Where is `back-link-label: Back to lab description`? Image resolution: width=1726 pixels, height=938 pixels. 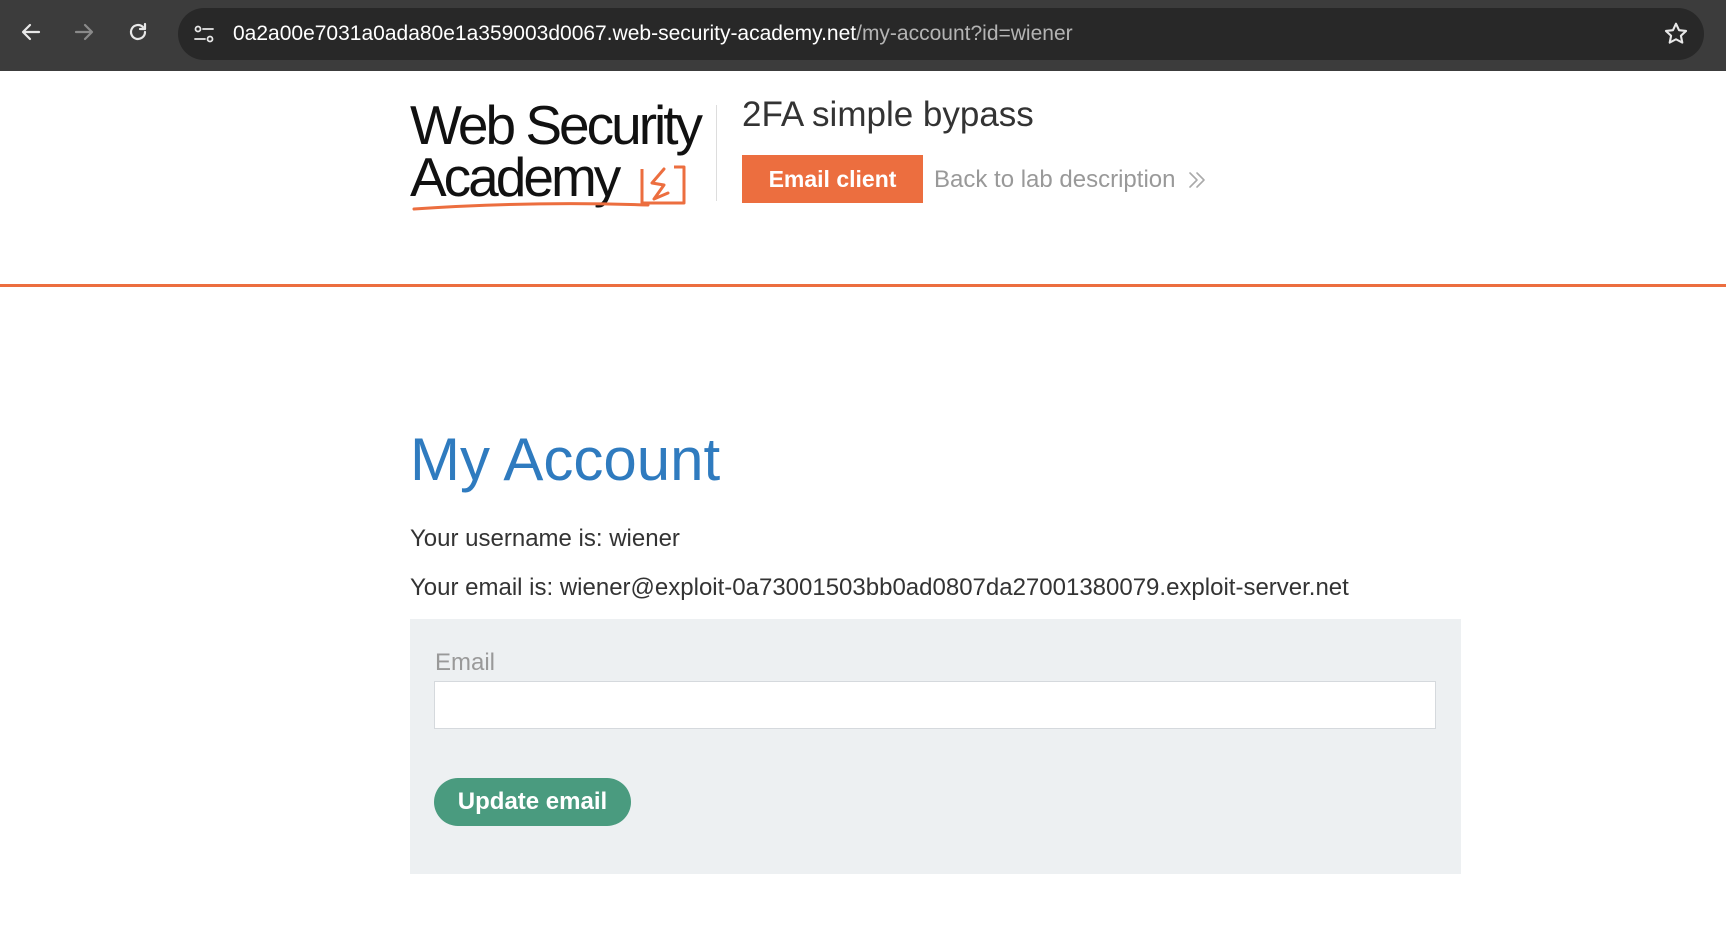 back-link-label: Back to lab description is located at coordinates (1055, 179).